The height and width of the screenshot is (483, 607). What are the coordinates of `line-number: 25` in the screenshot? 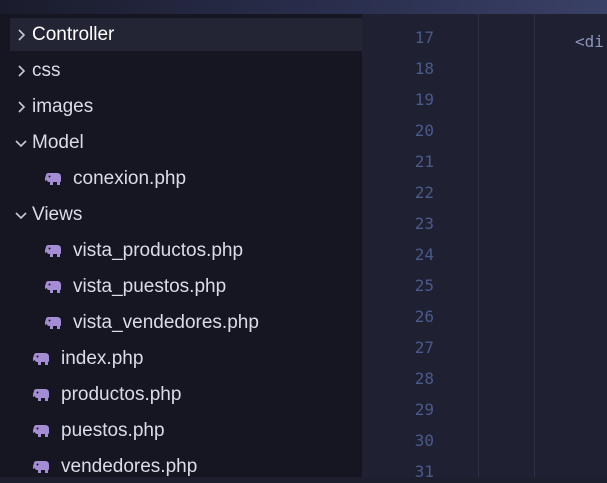 It's located at (424, 285).